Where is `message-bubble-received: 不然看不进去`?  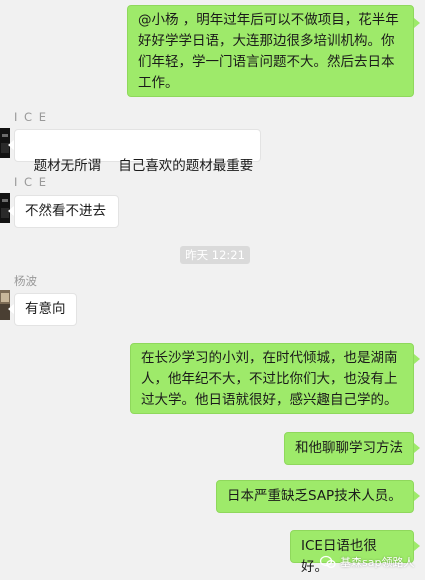 message-bubble-received: 不然看不进去 is located at coordinates (66, 211).